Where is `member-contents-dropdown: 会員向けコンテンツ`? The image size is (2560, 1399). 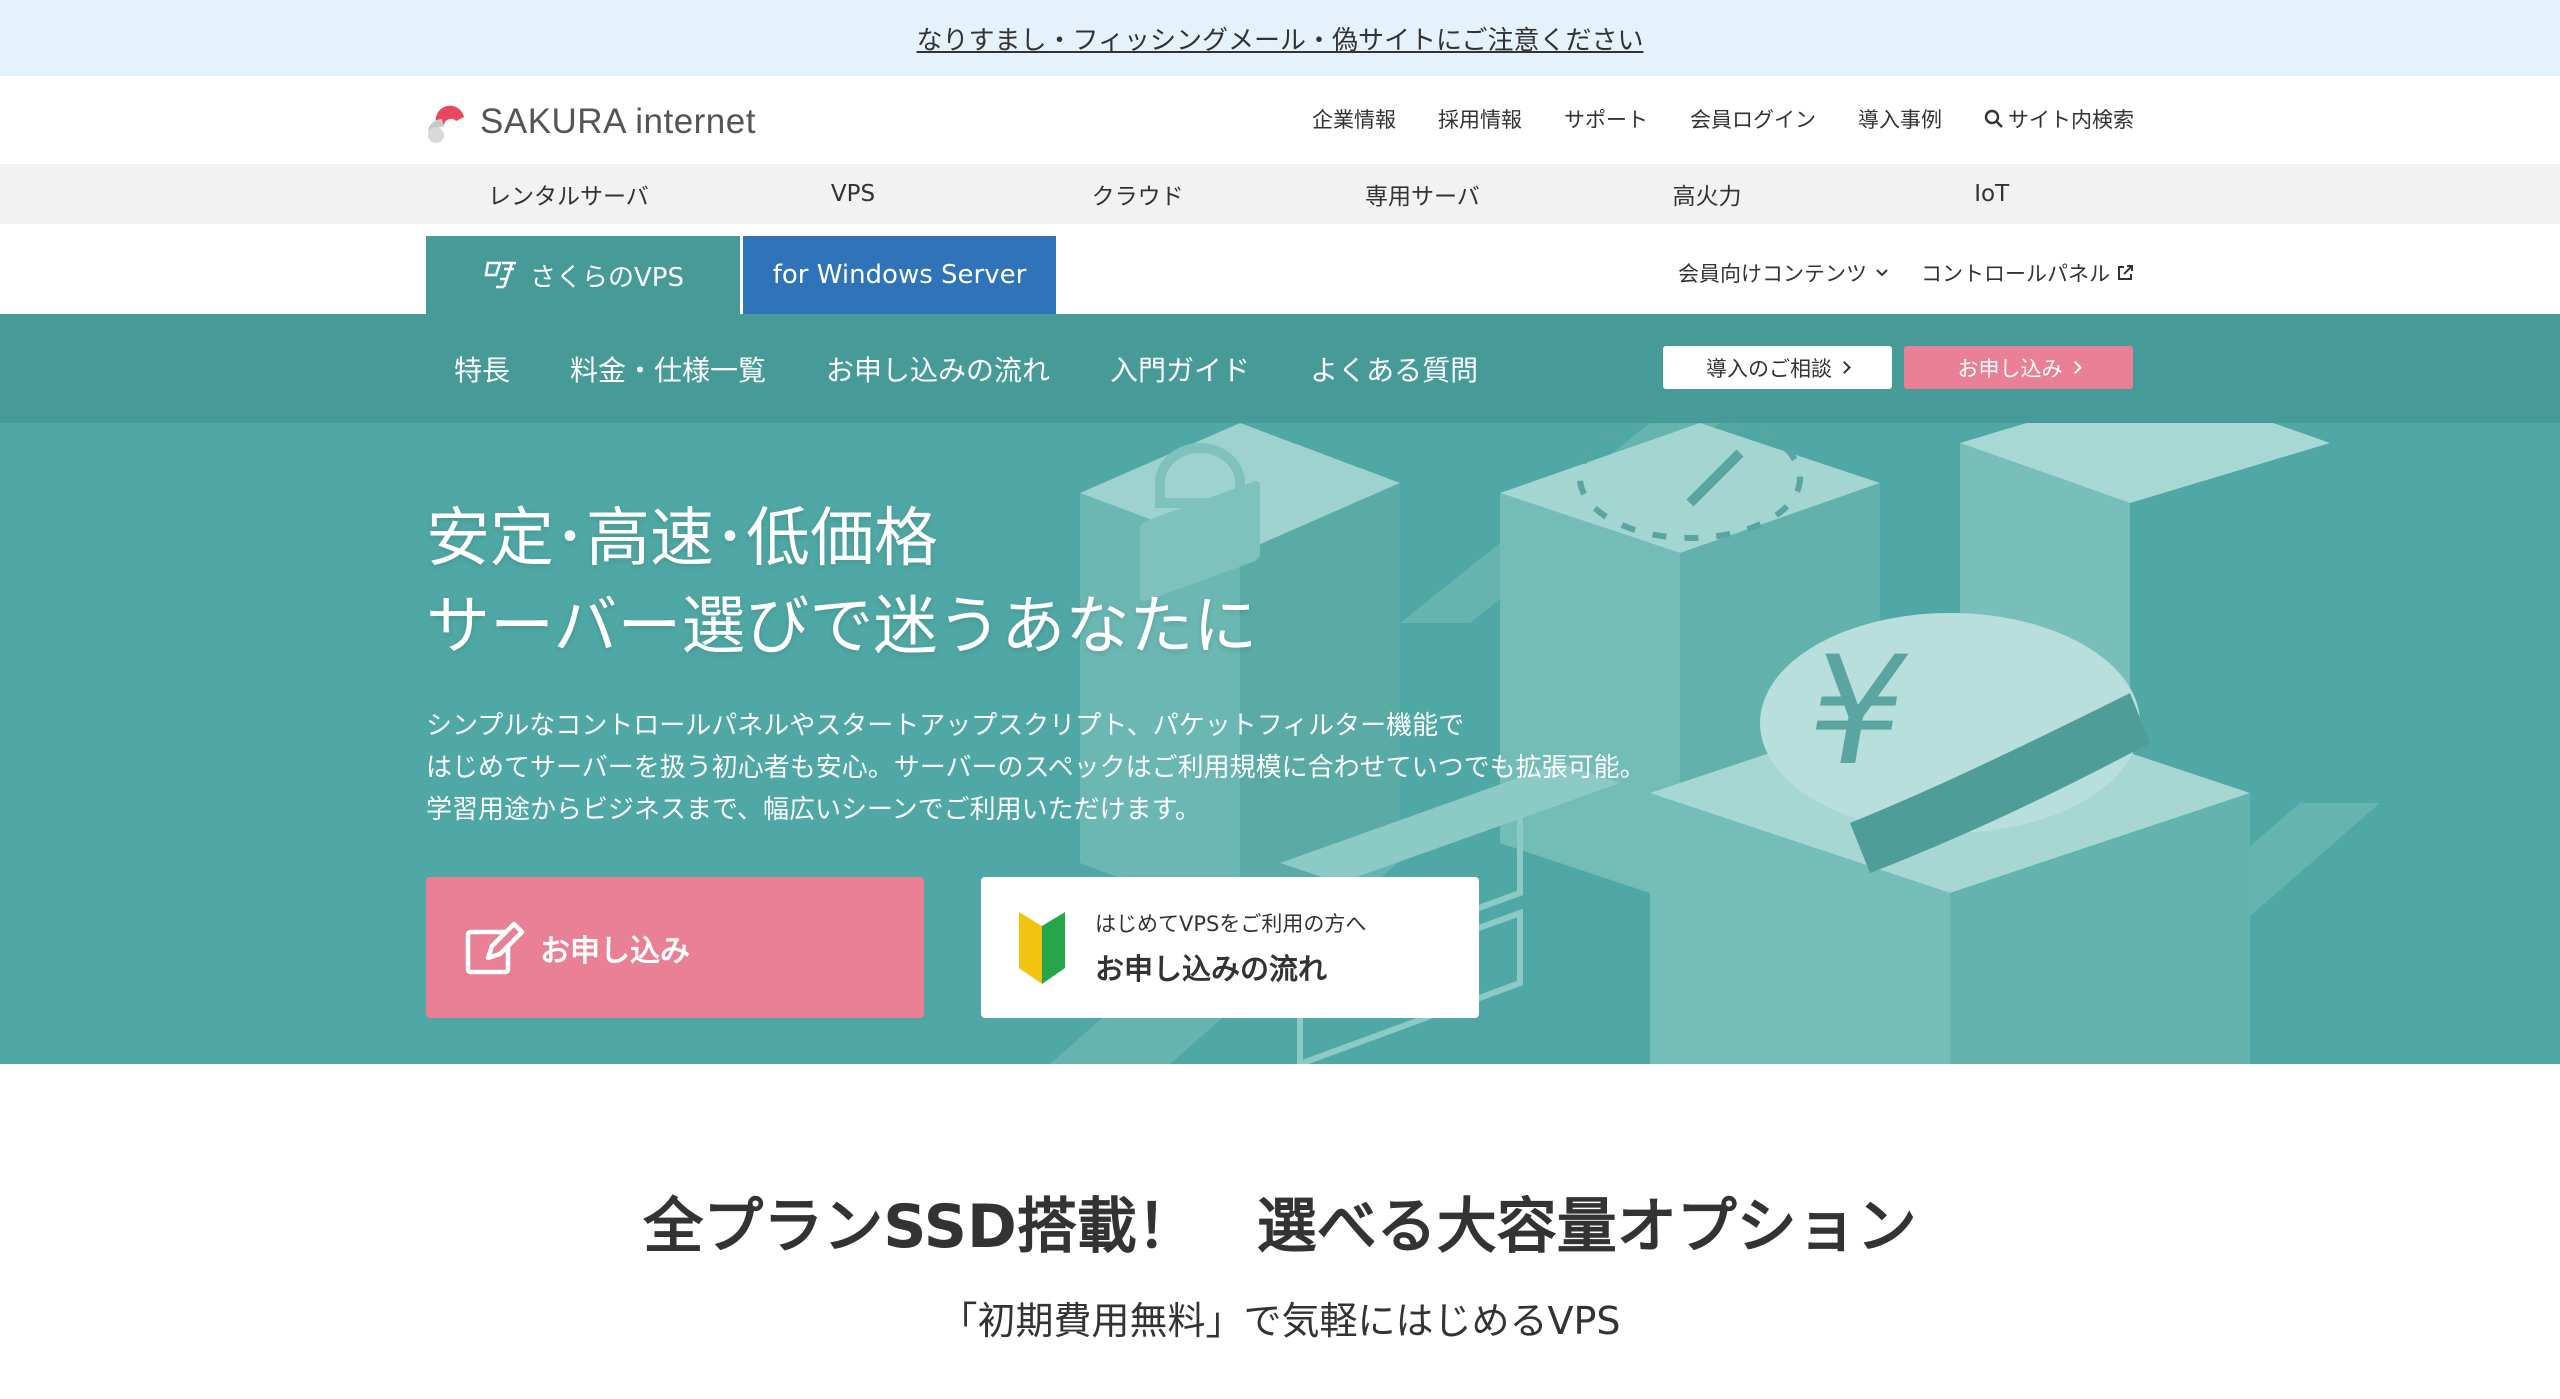
member-contents-dropdown: 会員向けコンテンツ is located at coordinates (1784, 273).